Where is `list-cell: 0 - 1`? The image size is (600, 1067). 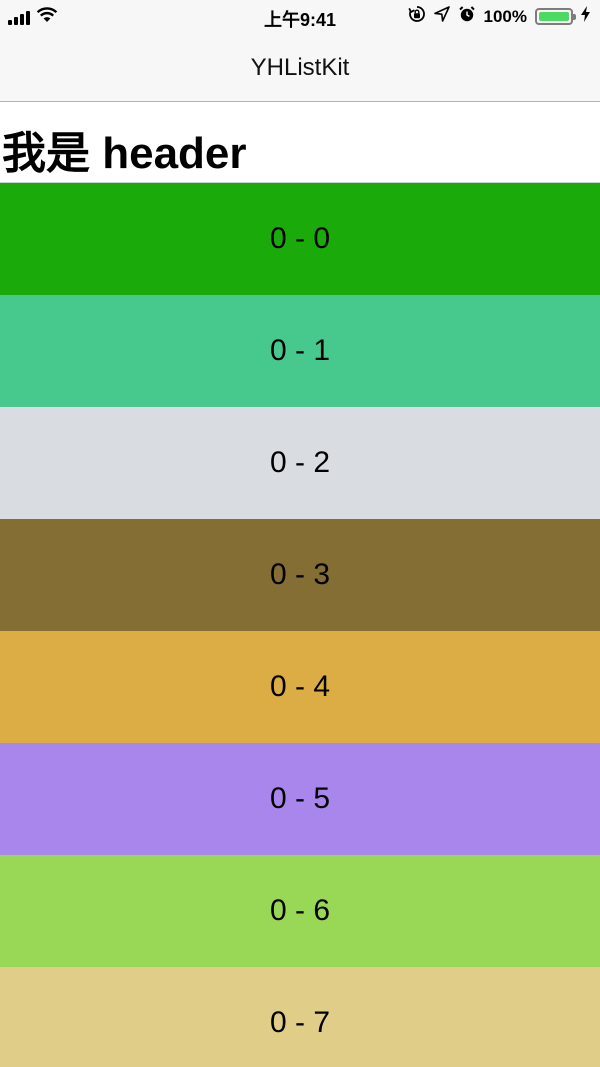 list-cell: 0 - 1 is located at coordinates (300, 351).